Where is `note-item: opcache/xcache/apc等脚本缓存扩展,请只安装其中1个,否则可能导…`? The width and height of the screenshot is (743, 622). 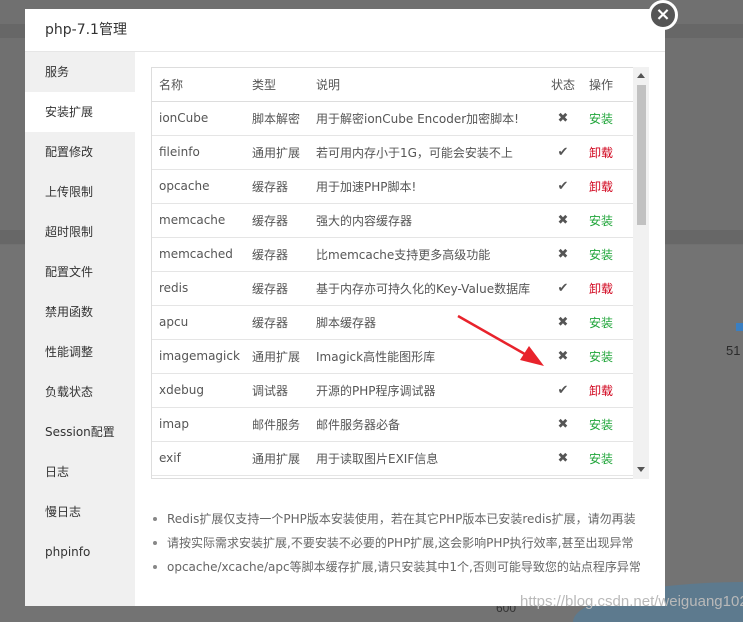 note-item: opcache/xcache/apc等脚本缓存扩展,请只安装其中1个,否则可能导… is located at coordinates (401, 567).